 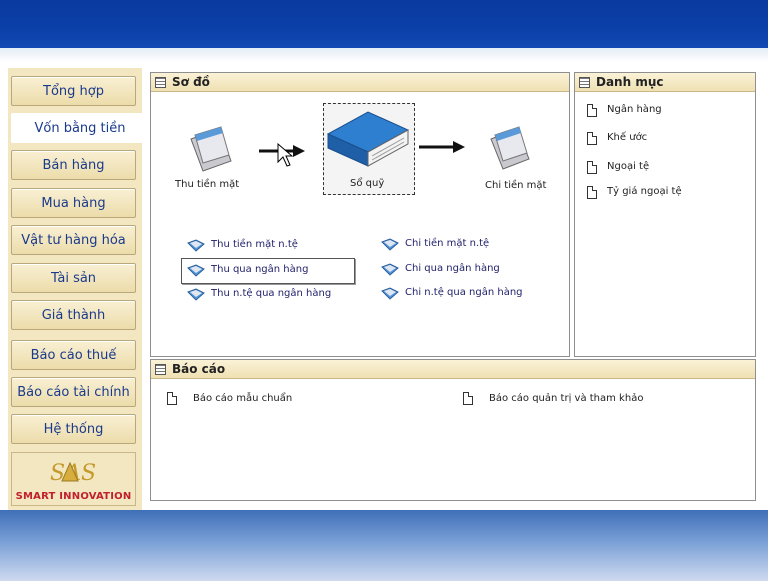 I want to click on so-do-title-bar: Sơ đồ, so click(x=360, y=82).